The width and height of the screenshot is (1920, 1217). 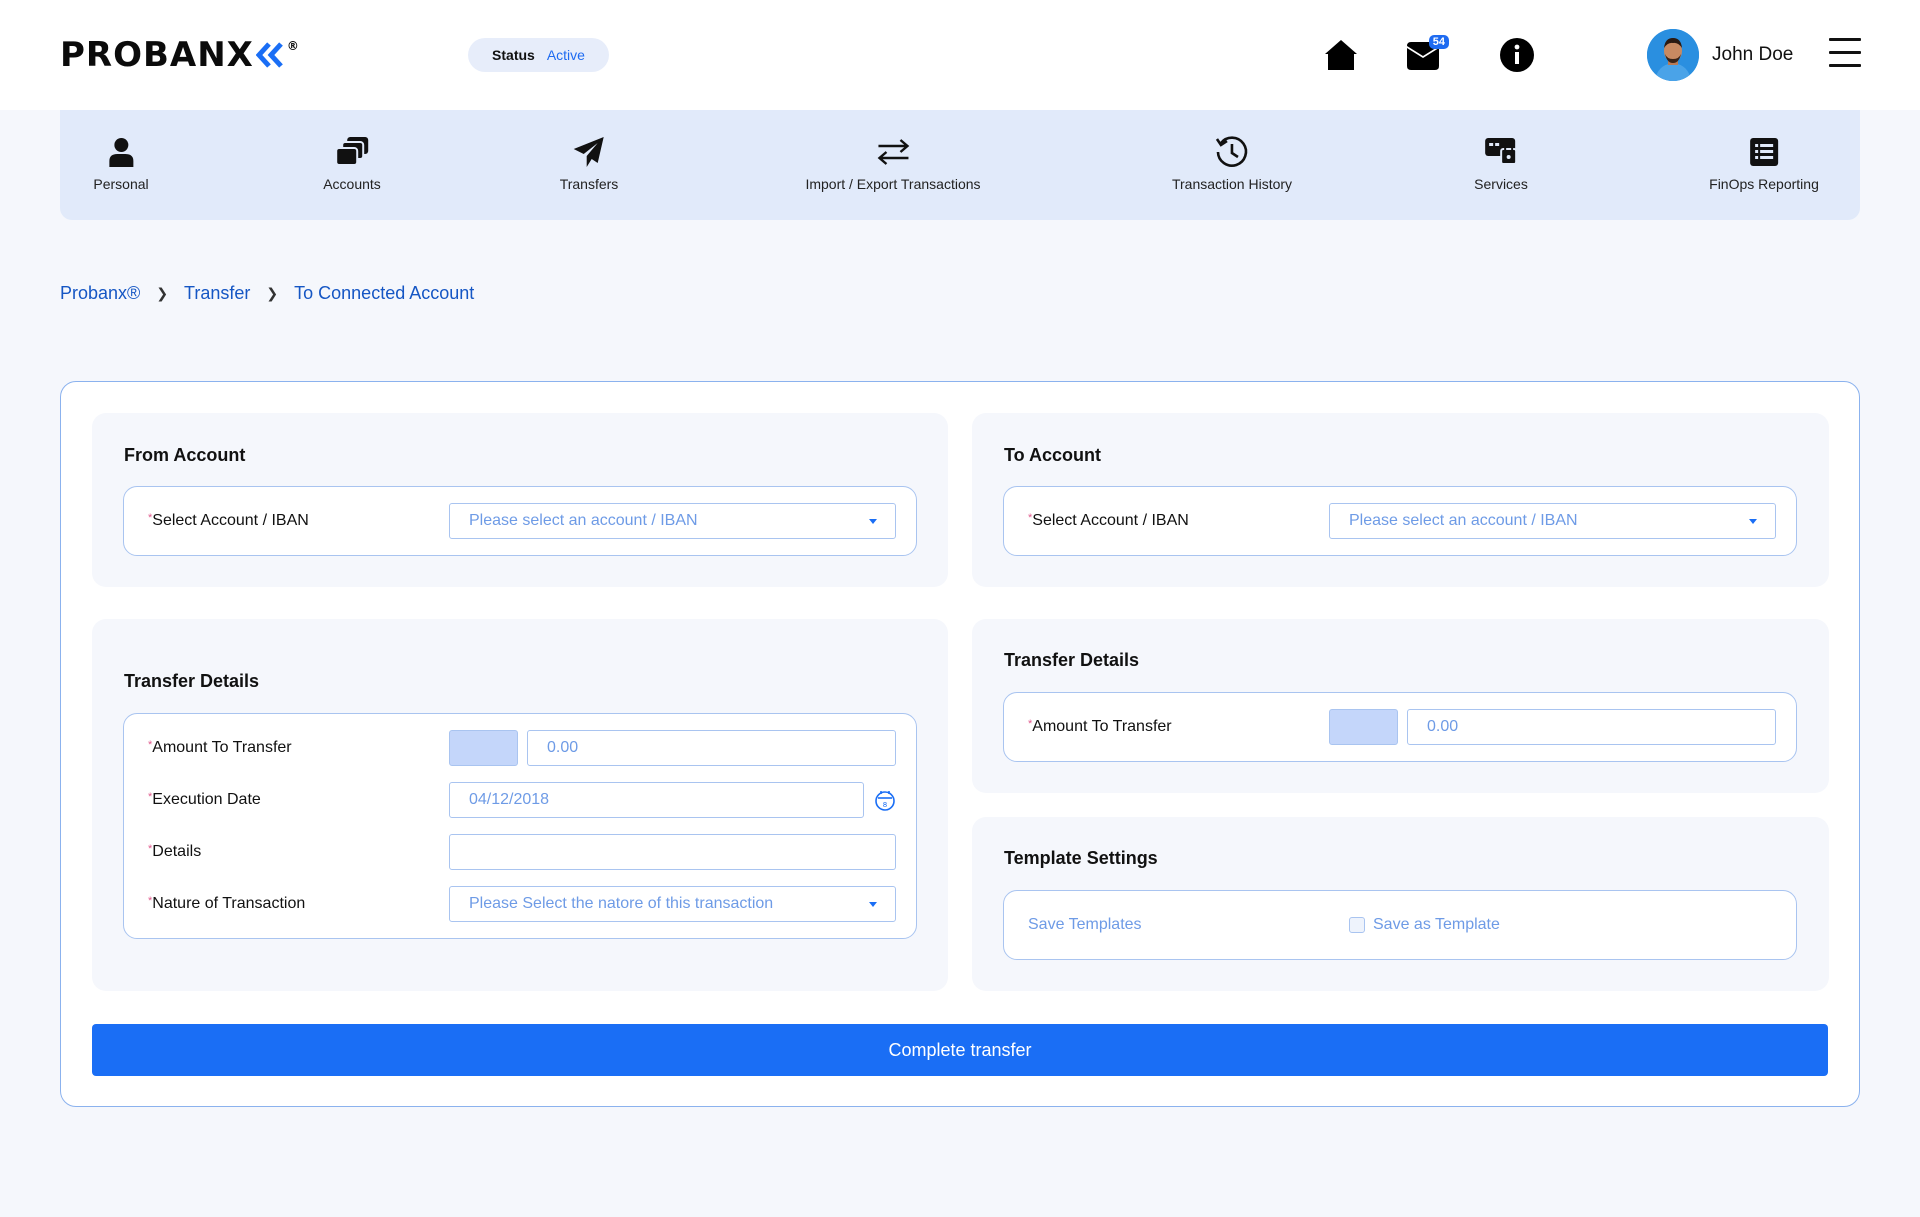 I want to click on nav-item-personal: Personal, so click(x=121, y=163).